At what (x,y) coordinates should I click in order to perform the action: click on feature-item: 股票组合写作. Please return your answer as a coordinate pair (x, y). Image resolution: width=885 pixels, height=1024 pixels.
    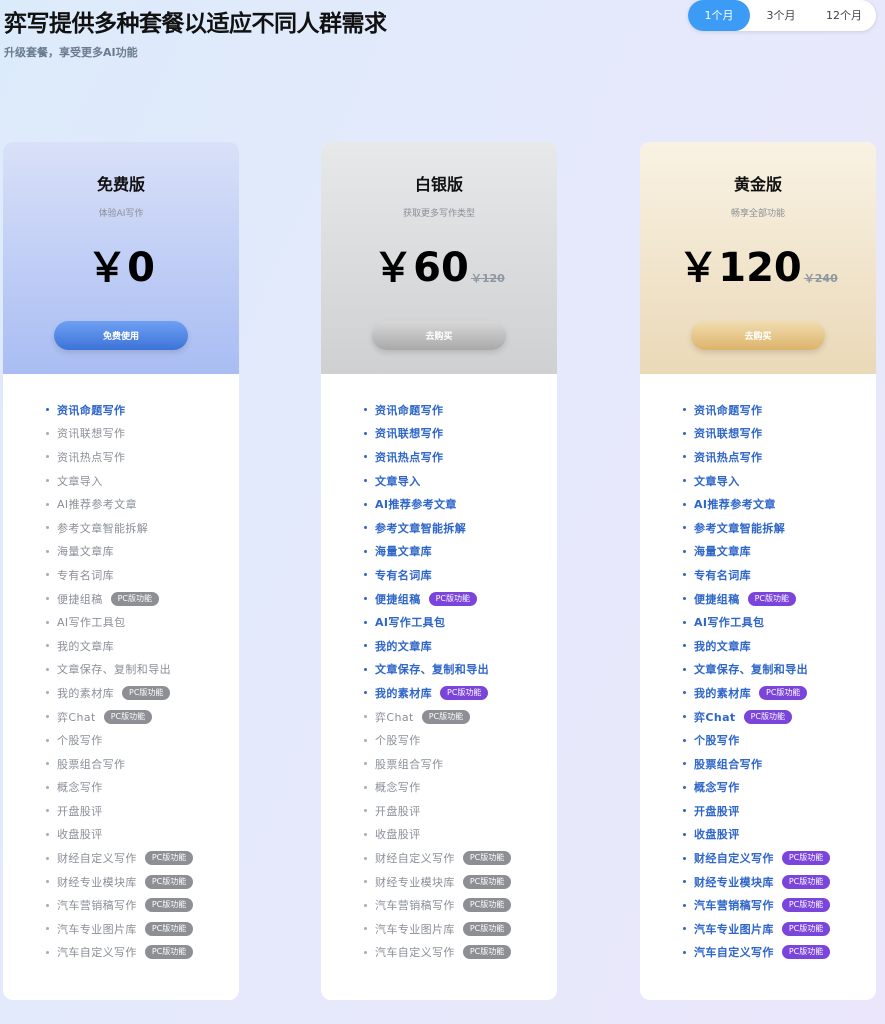
    Looking at the image, I should click on (460, 764).